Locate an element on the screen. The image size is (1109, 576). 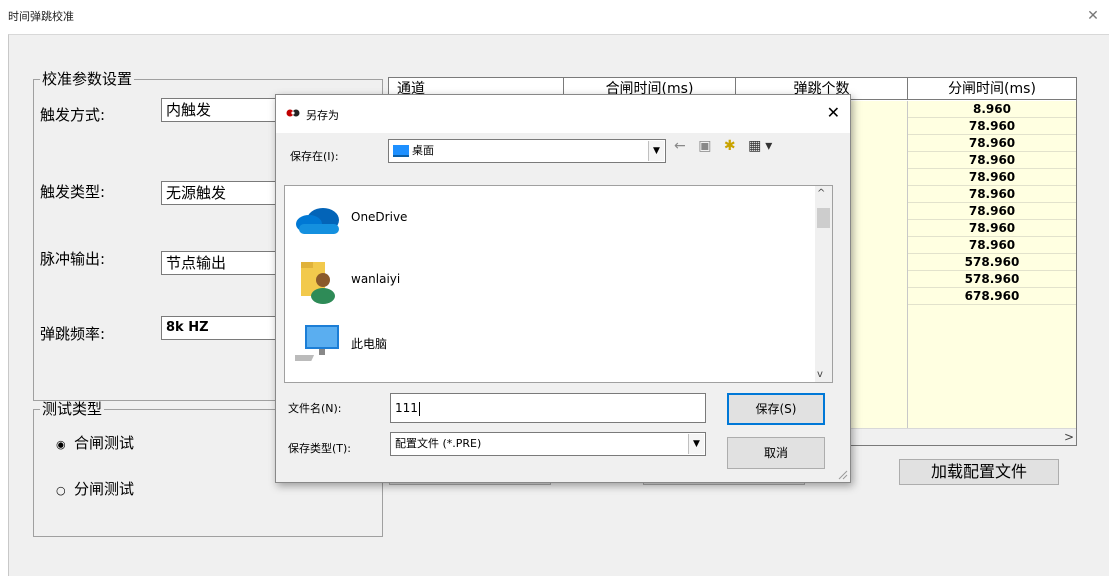
table-cell: 678.960 is located at coordinates (992, 296).